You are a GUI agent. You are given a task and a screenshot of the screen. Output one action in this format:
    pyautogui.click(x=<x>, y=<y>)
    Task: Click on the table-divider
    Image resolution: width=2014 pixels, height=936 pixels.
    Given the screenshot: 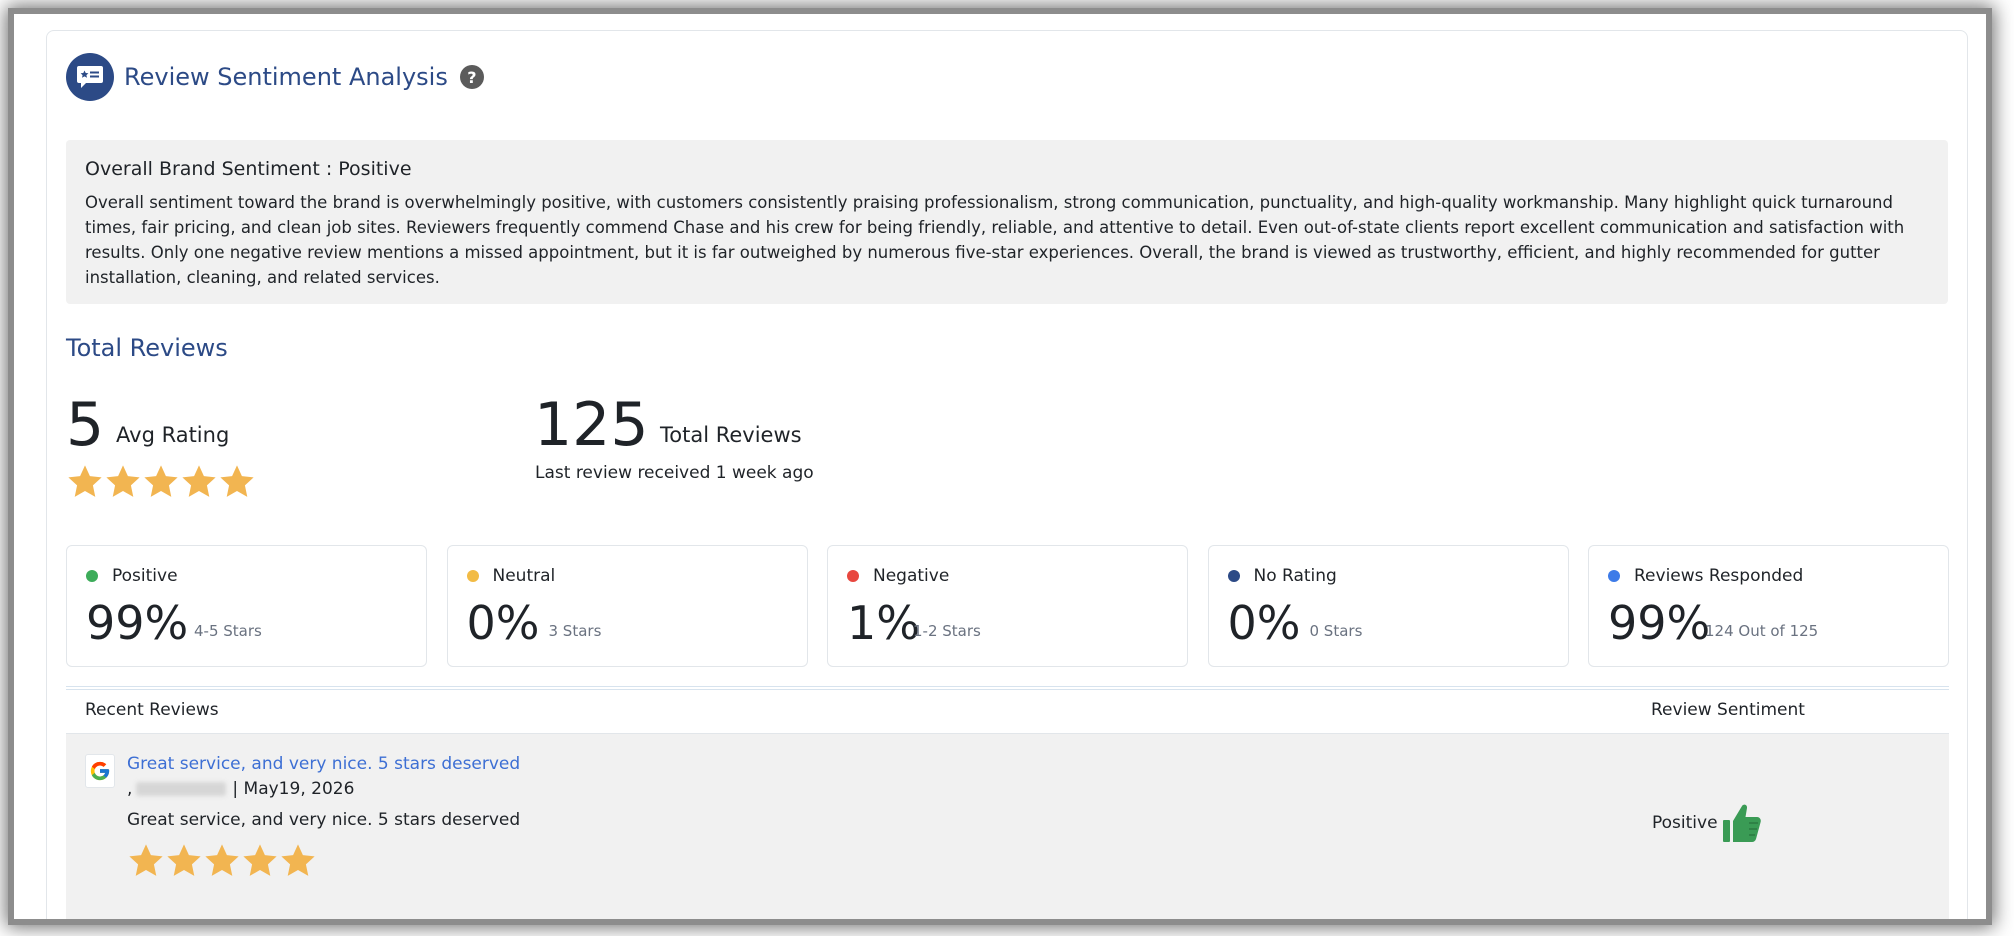 What is the action you would take?
    pyautogui.click(x=1007, y=688)
    